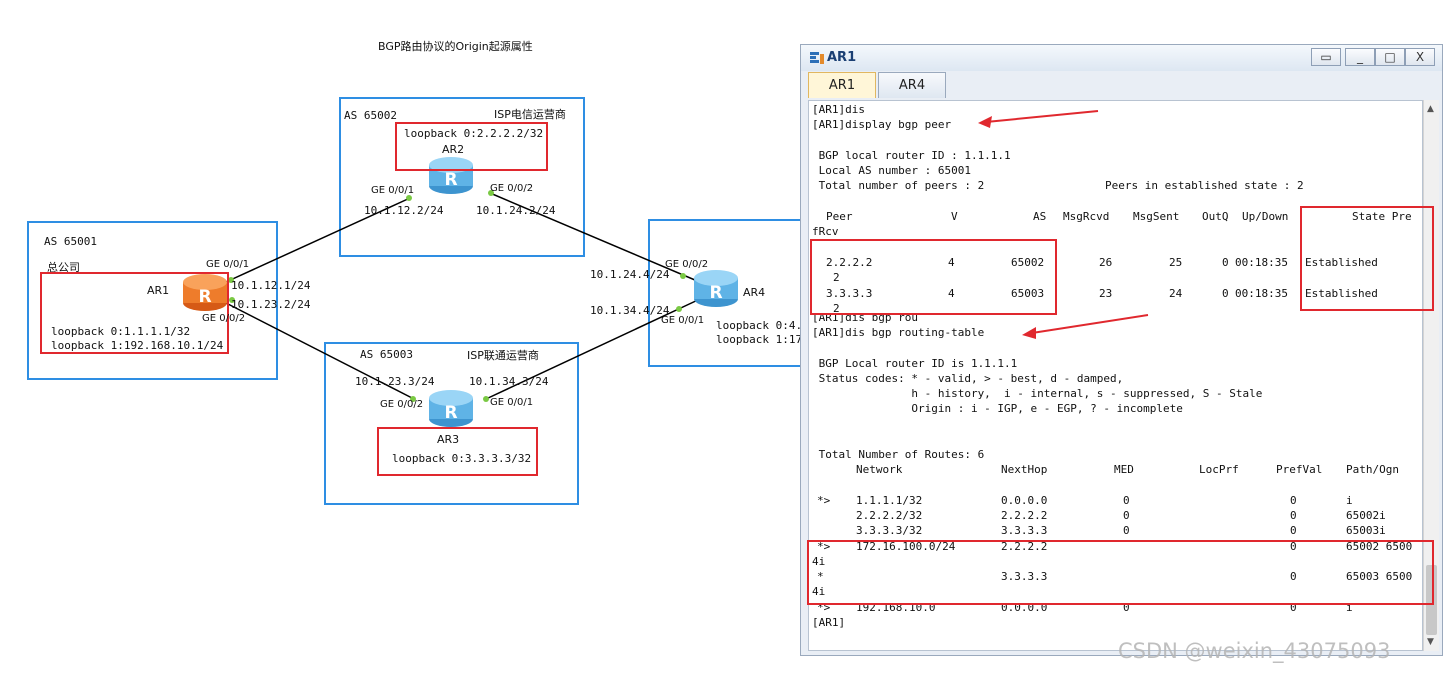  What do you see at coordinates (462, 458) in the screenshot?
I see `ar3-loopback0: loopback 0:3.3.3.3/32` at bounding box center [462, 458].